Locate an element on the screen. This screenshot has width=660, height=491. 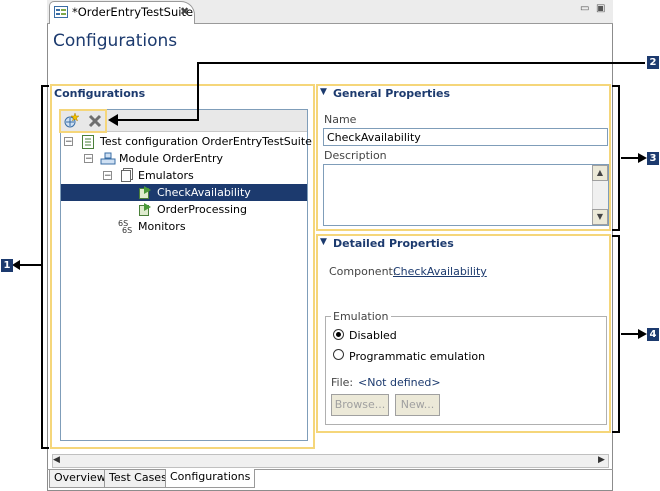
tree-item-checkavailability: CheckAvailability is located at coordinates (204, 192).